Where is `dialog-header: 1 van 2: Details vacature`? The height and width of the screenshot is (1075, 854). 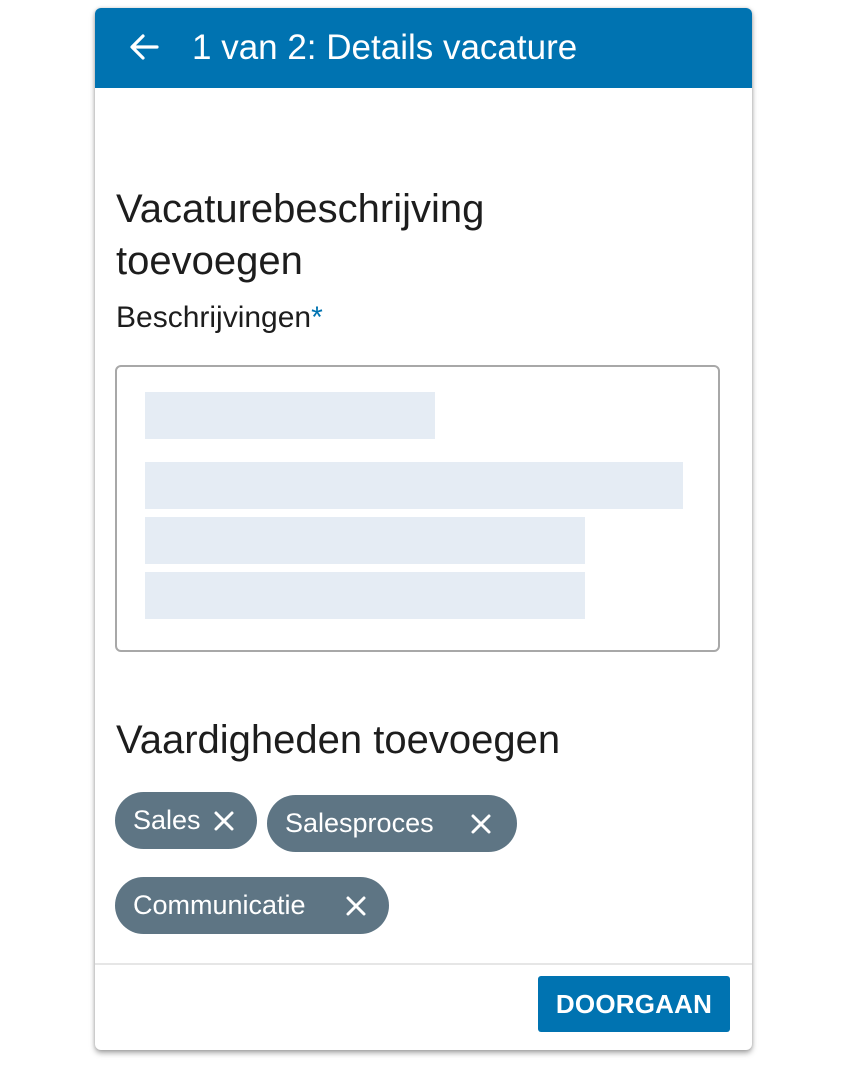
dialog-header: 1 van 2: Details vacature is located at coordinates (423, 48).